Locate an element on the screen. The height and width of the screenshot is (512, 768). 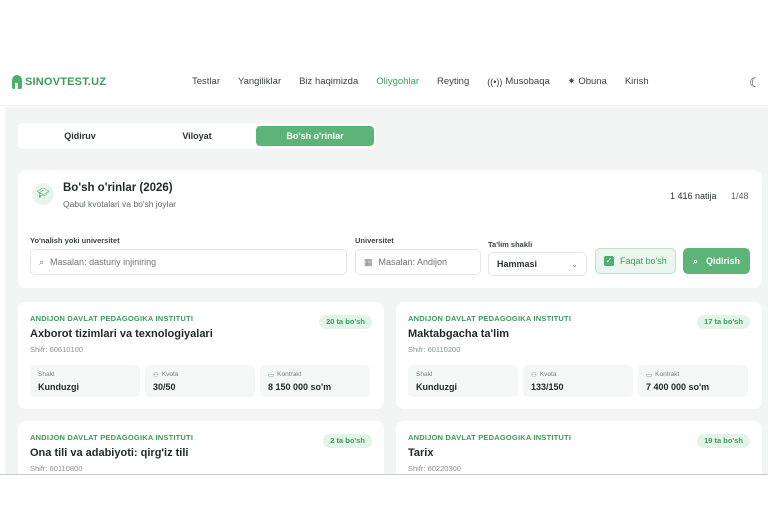
search-button: ⌕ Qidirish is located at coordinates (716, 261).